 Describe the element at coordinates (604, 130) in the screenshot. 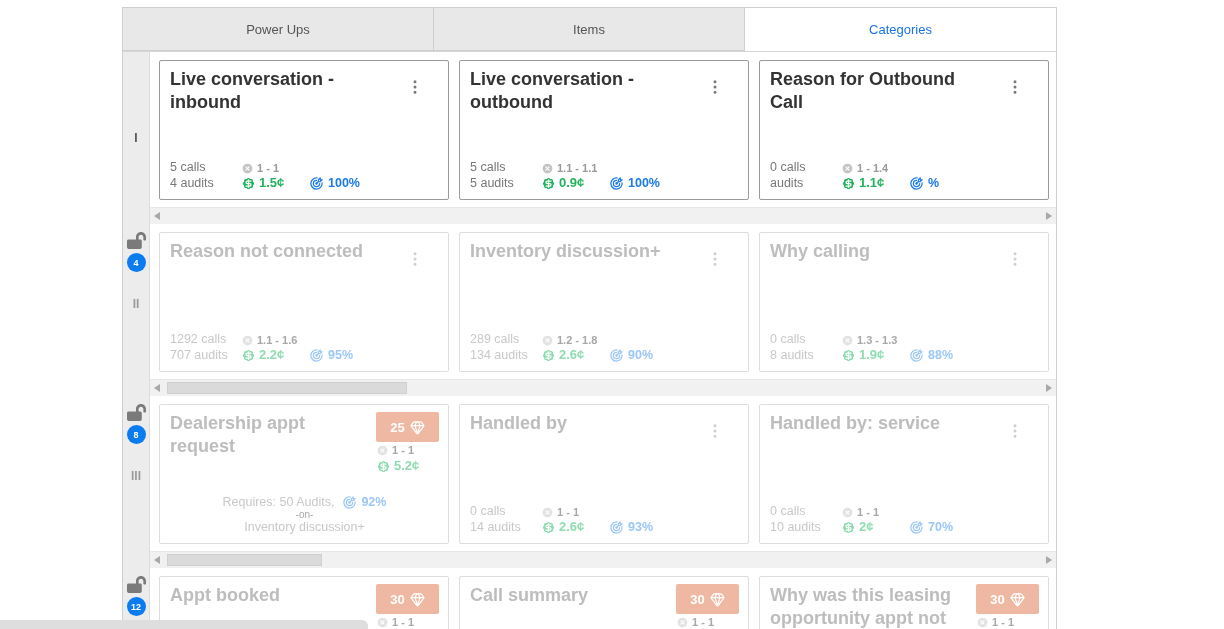

I see `category-card: Live conversation - outbound 5 calls 5 audits 1.1 - 1.1 0.9¢ 100%` at that location.